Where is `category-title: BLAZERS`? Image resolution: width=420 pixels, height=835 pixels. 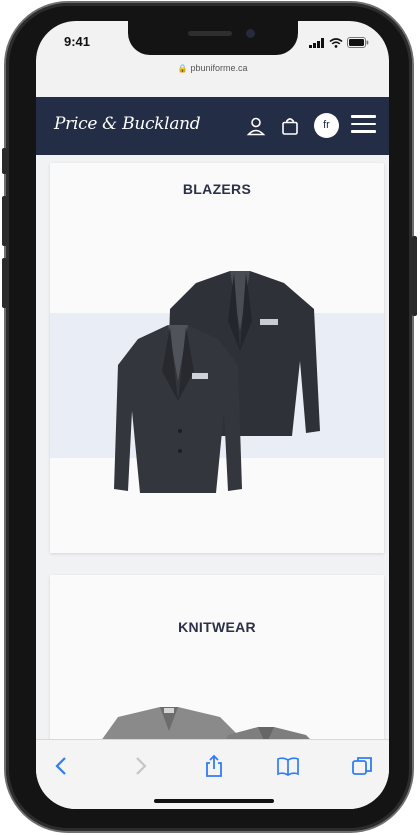
category-title: BLAZERS is located at coordinates (217, 189).